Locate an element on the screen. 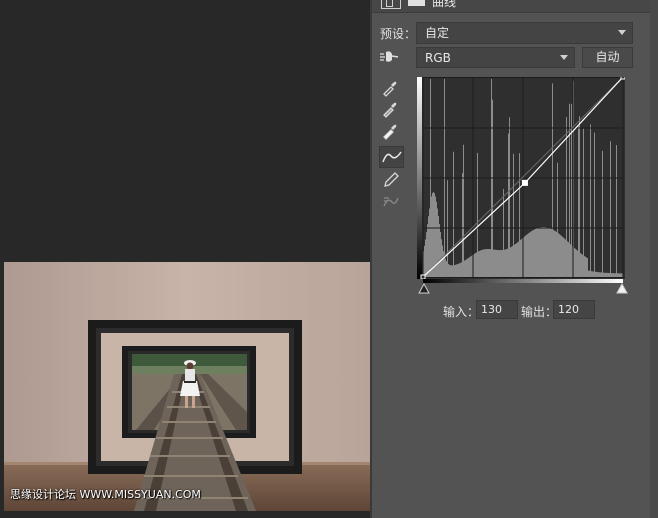 The width and height of the screenshot is (658, 518). input-field: 130 is located at coordinates (497, 309).